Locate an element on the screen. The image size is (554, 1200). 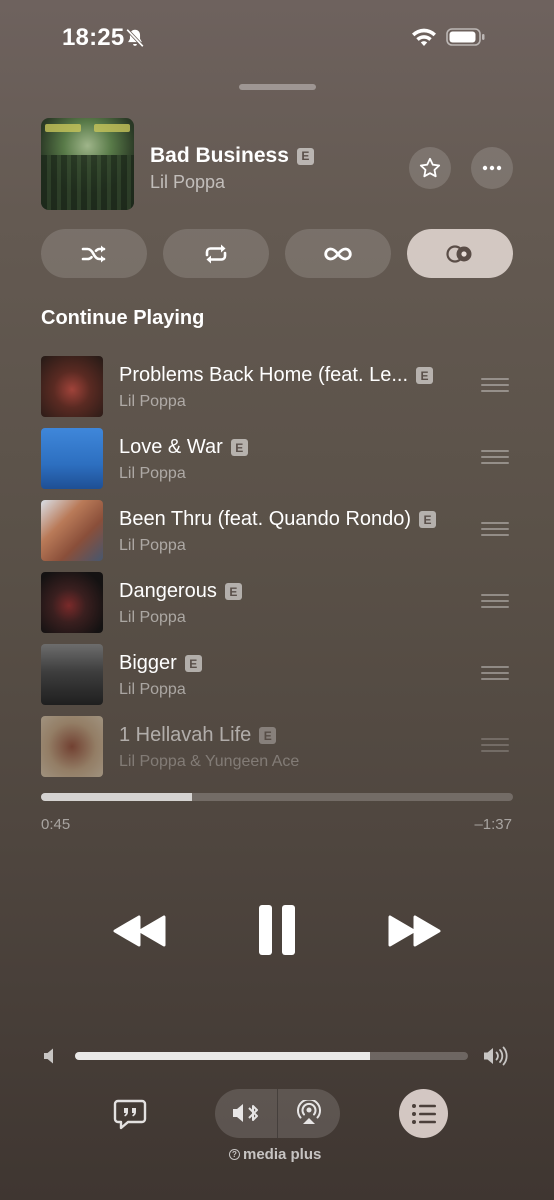
crossfade-button is located at coordinates (460, 253).